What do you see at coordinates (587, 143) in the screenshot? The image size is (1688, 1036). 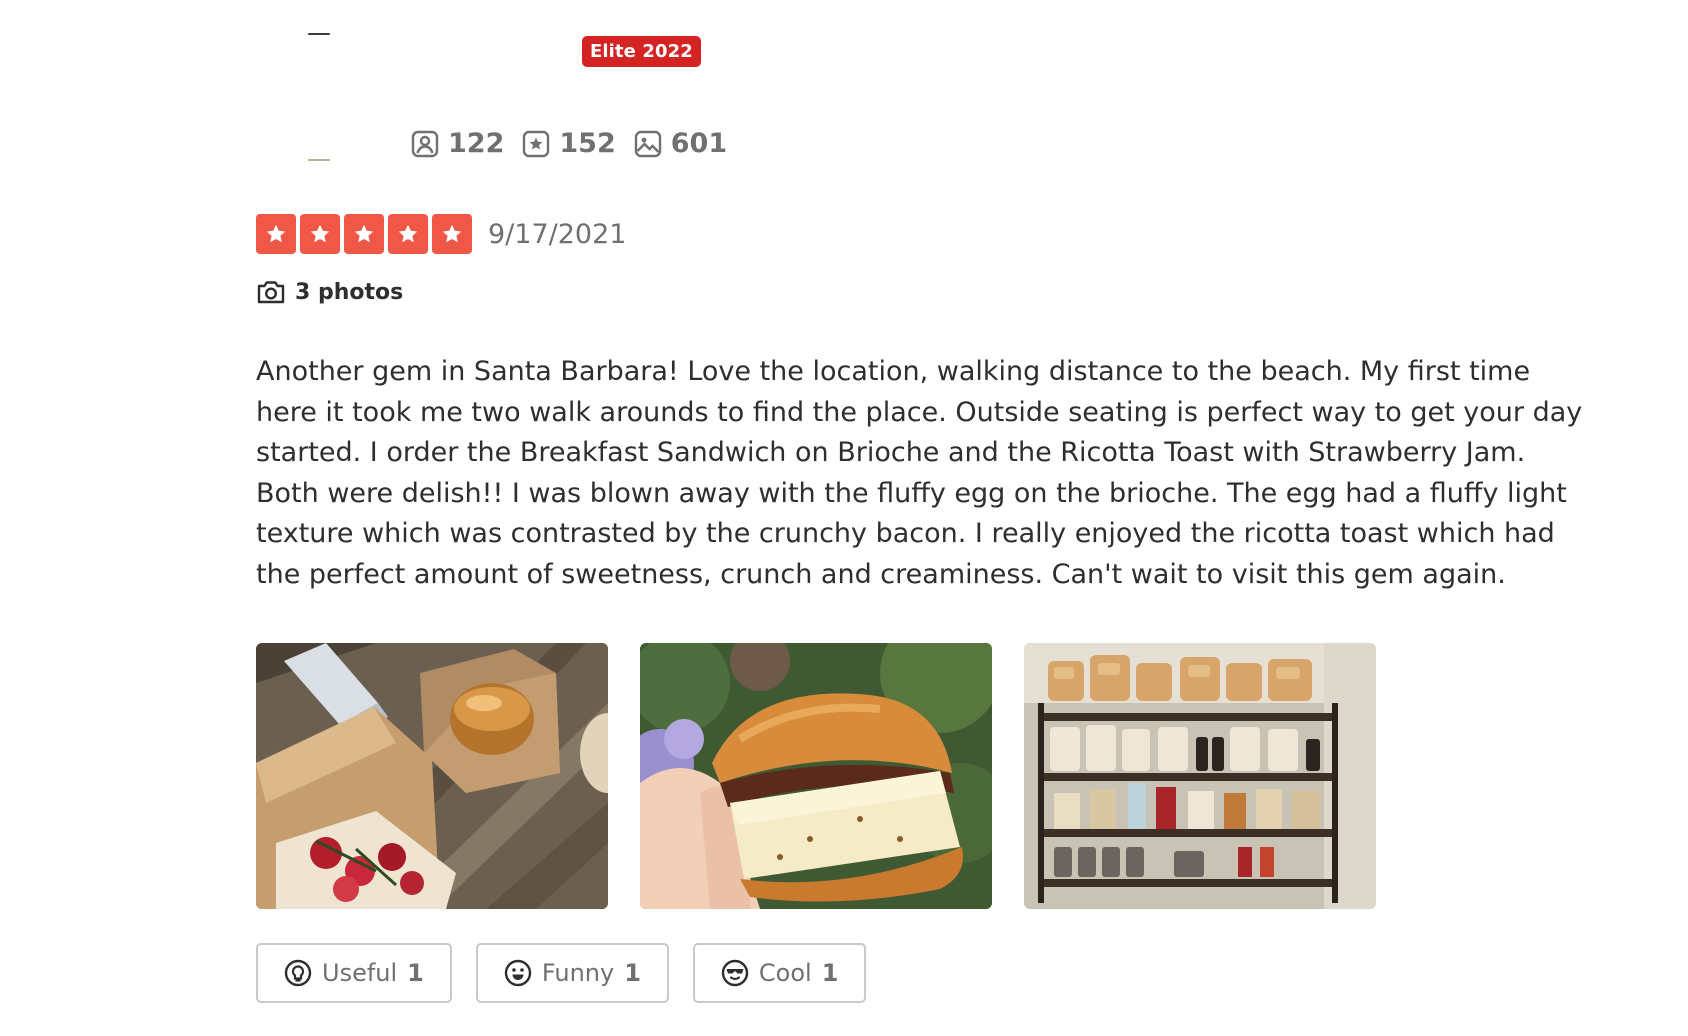 I see `reviews-count: 152` at bounding box center [587, 143].